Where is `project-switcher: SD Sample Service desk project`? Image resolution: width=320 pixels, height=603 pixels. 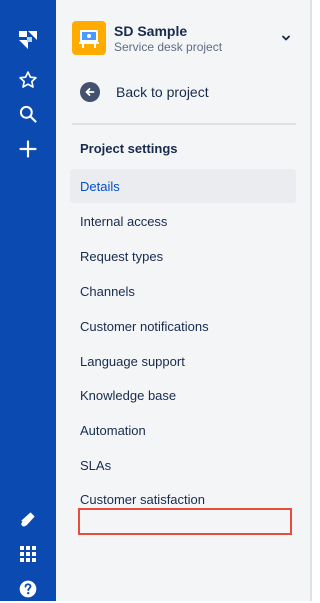 project-switcher: SD Sample Service desk project is located at coordinates (183, 38).